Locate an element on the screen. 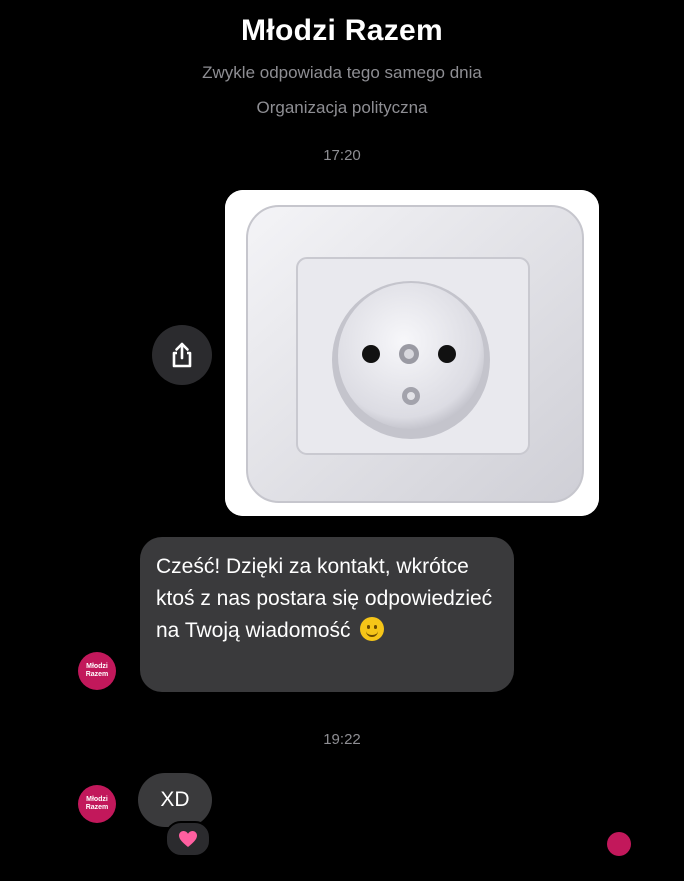 The height and width of the screenshot is (881, 684). share-icon is located at coordinates (182, 355).